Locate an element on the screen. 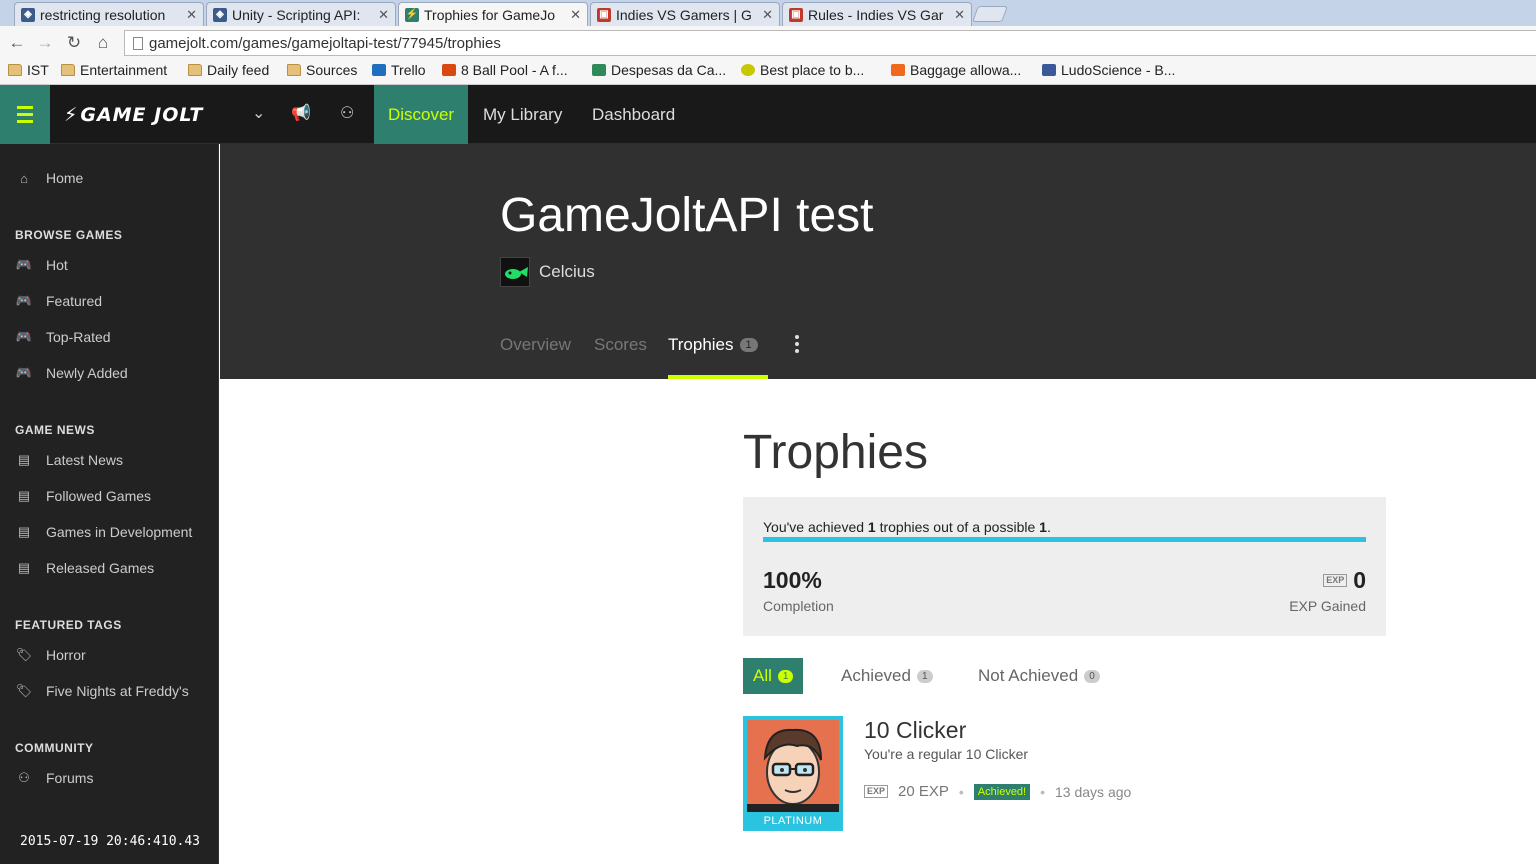 The image size is (1536, 864). browser-tab: ◈ restricting resolution ✕ is located at coordinates (109, 14).